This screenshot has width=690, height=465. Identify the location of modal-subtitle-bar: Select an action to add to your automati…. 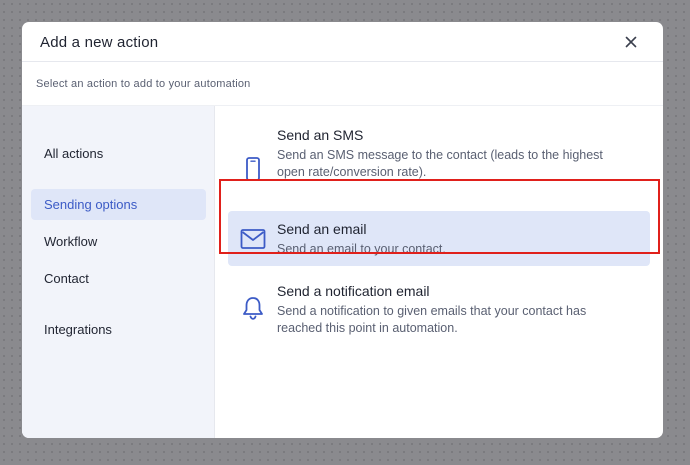
(342, 84).